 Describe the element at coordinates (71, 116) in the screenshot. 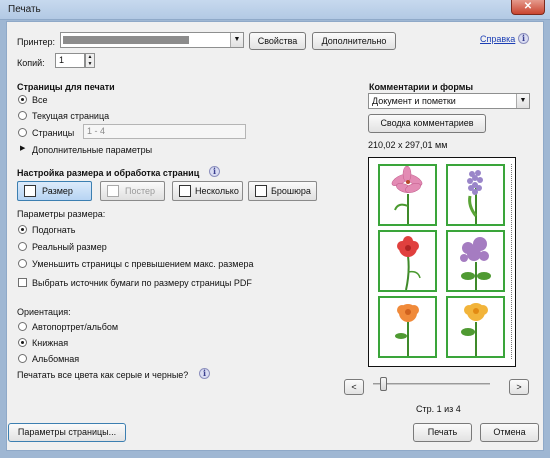

I see `pages-current-label: Текущая страница` at that location.